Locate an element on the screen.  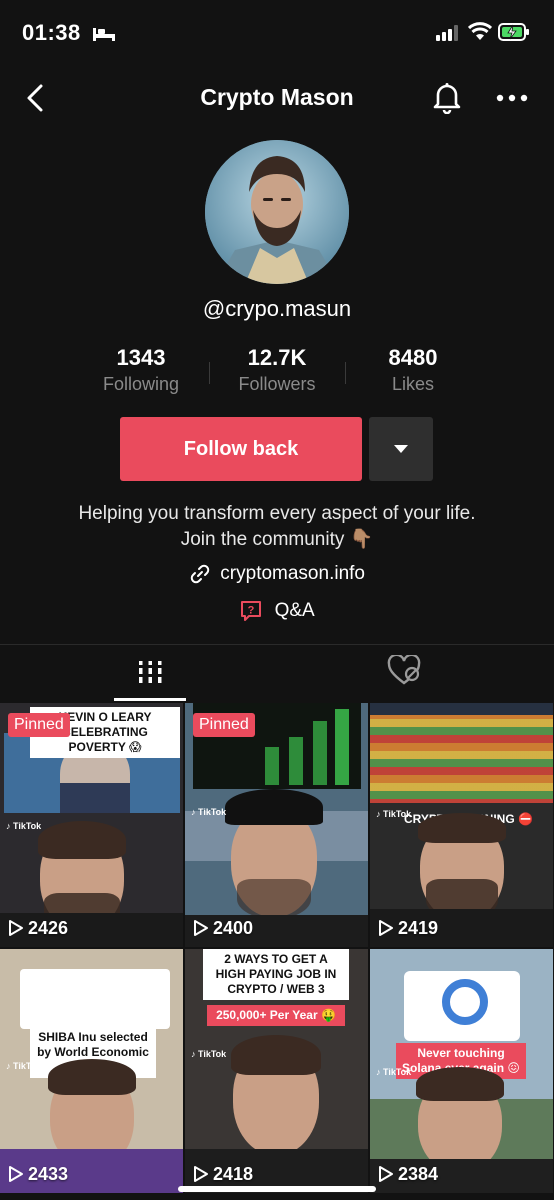
chevron-down-icon is located at coordinates (401, 449).